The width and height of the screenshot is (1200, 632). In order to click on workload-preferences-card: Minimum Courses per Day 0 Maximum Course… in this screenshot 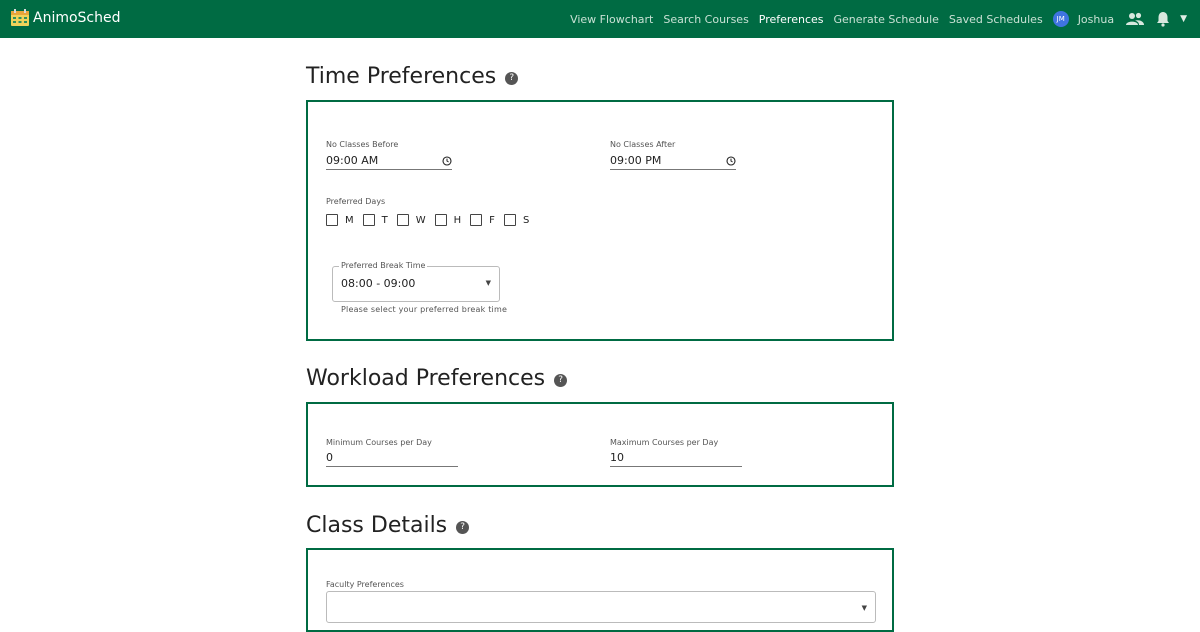, I will do `click(600, 444)`.